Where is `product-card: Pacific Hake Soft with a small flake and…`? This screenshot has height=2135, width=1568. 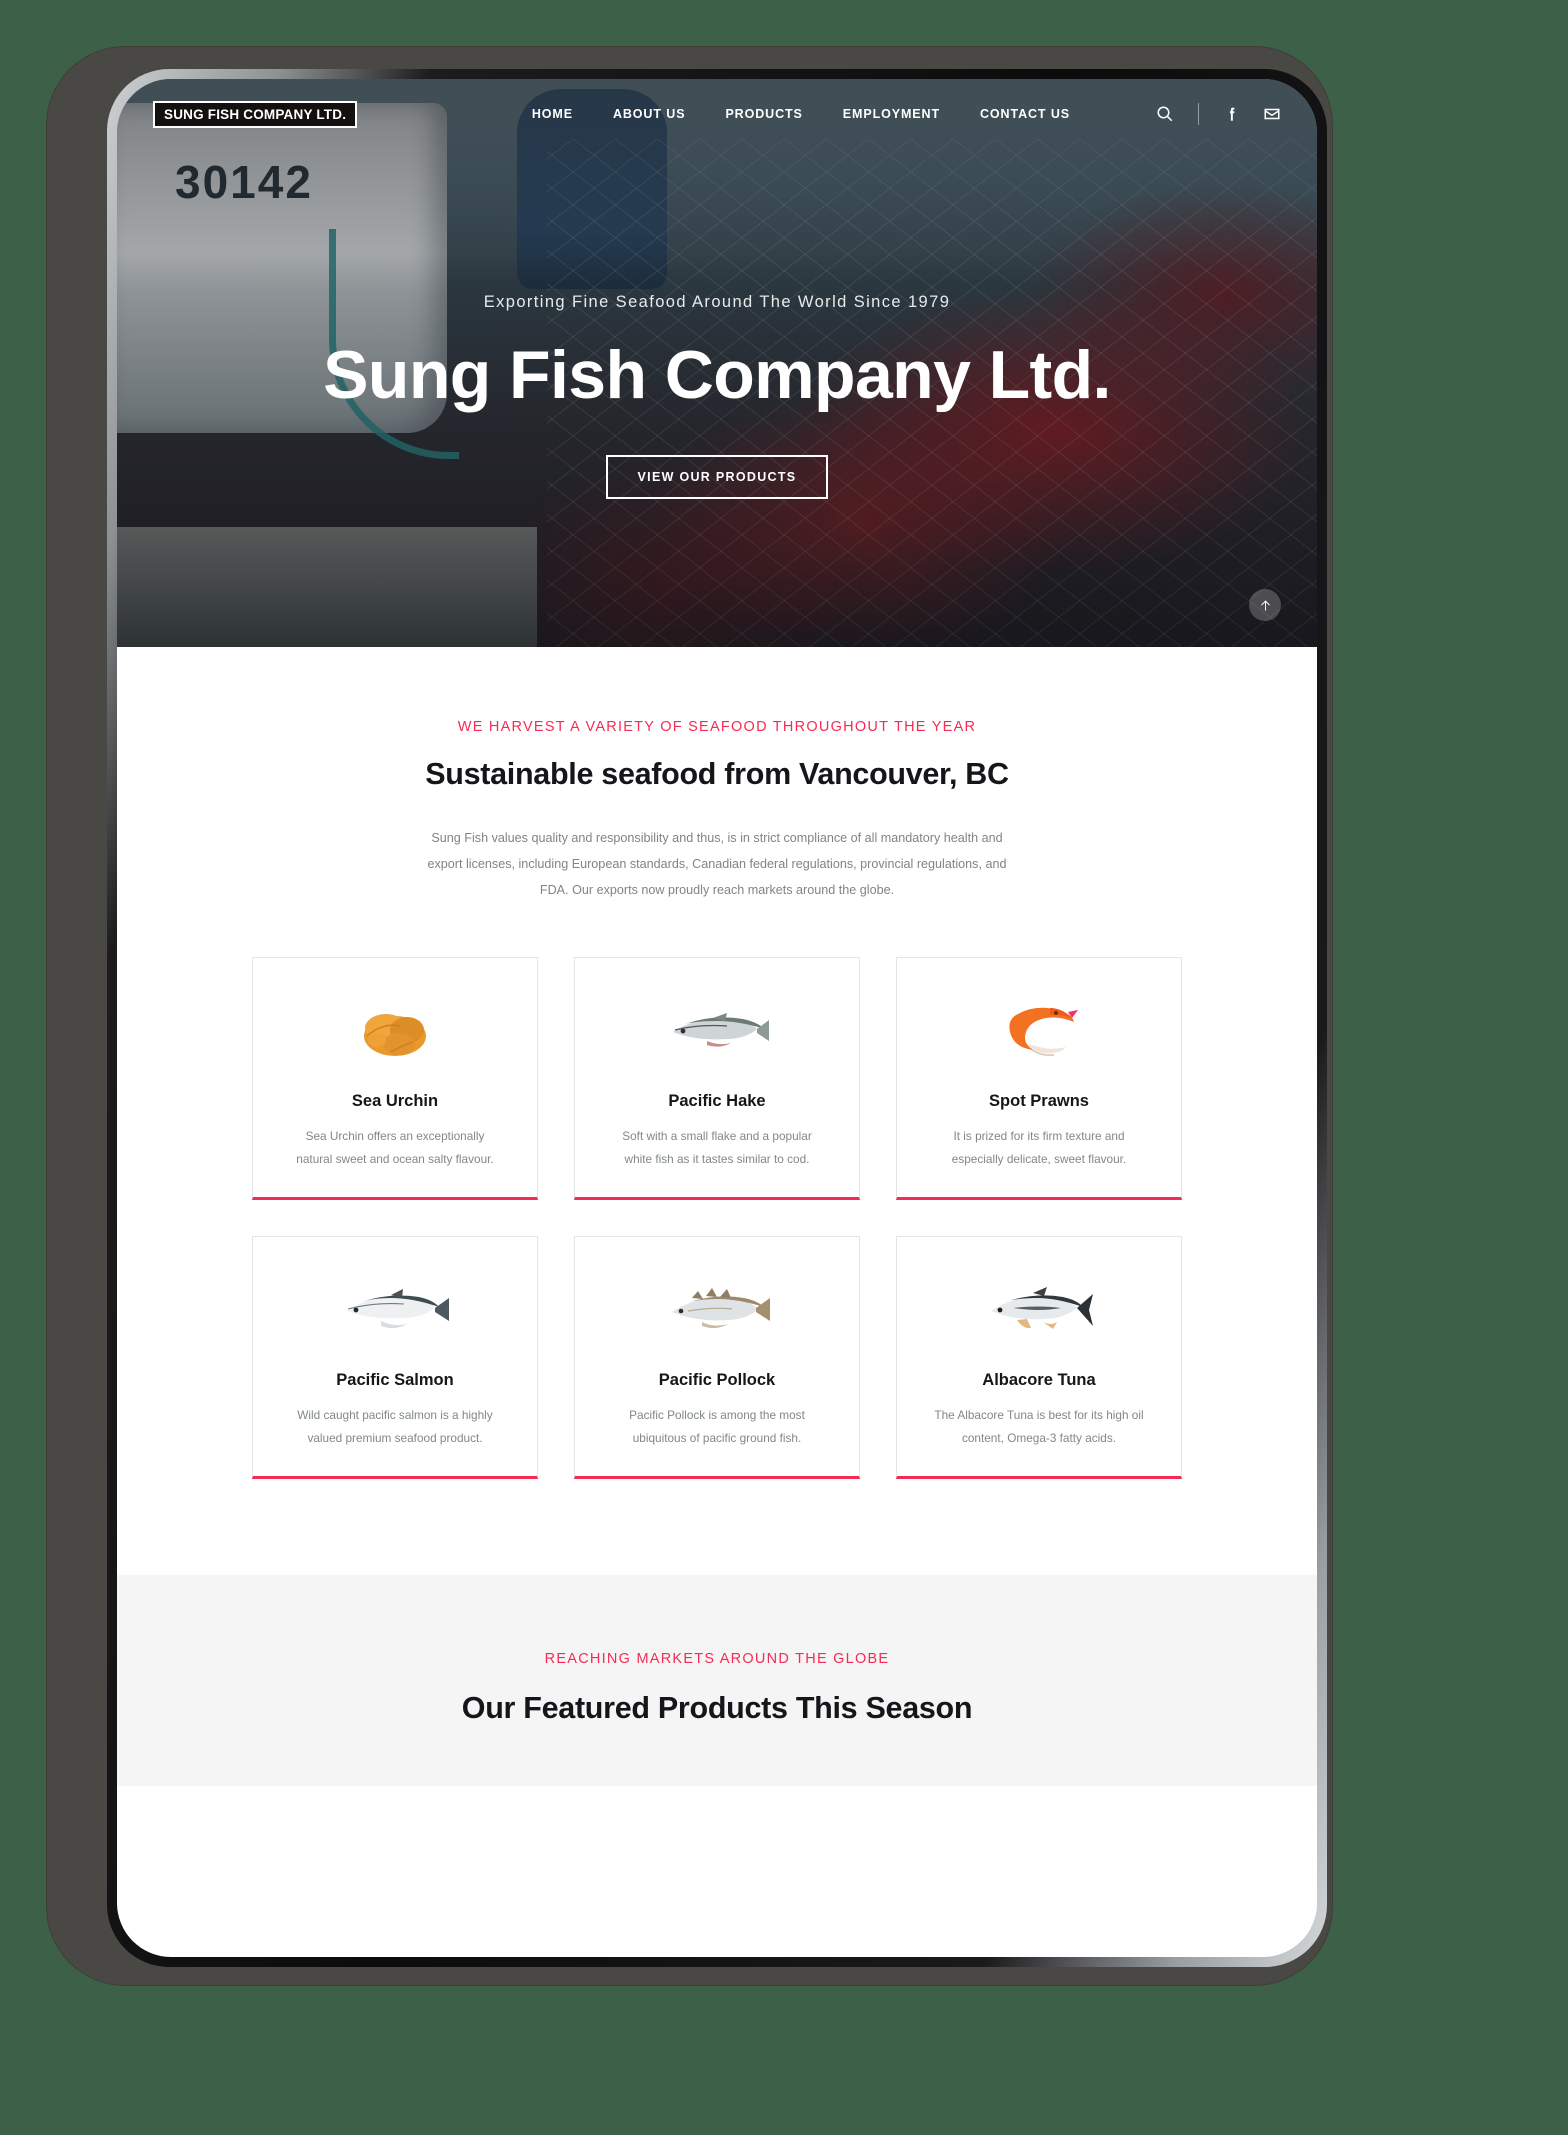
product-card: Pacific Hake Soft with a small flake and… is located at coordinates (717, 1079).